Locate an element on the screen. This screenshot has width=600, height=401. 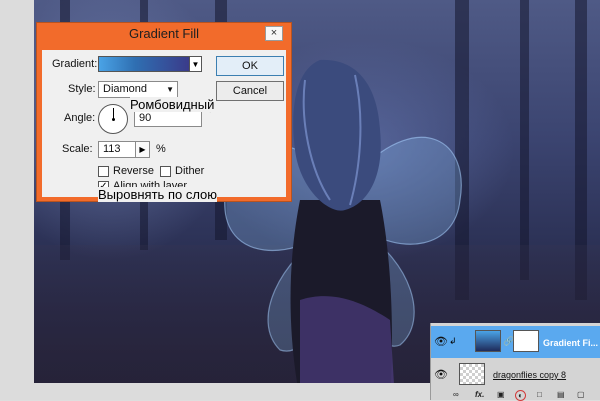
reverse-checkbox is located at coordinates (103, 171).